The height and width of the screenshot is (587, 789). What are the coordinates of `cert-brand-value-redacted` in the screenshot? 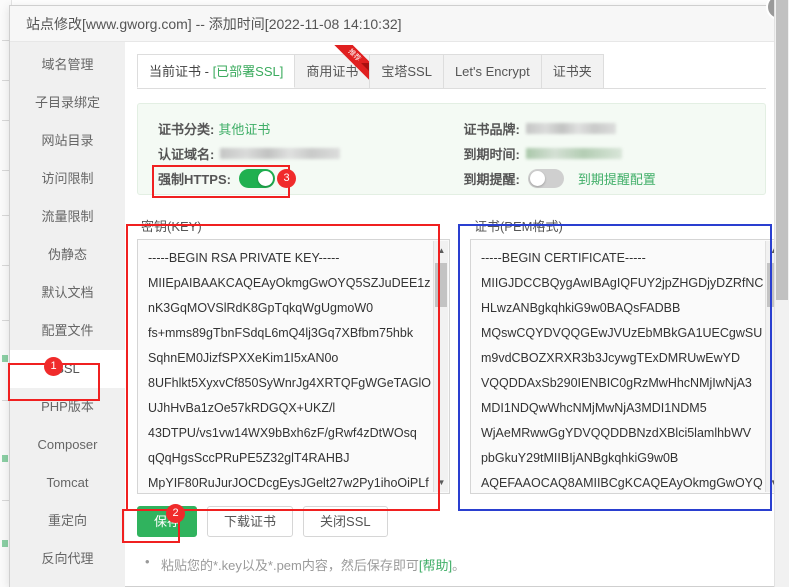 It's located at (570, 128).